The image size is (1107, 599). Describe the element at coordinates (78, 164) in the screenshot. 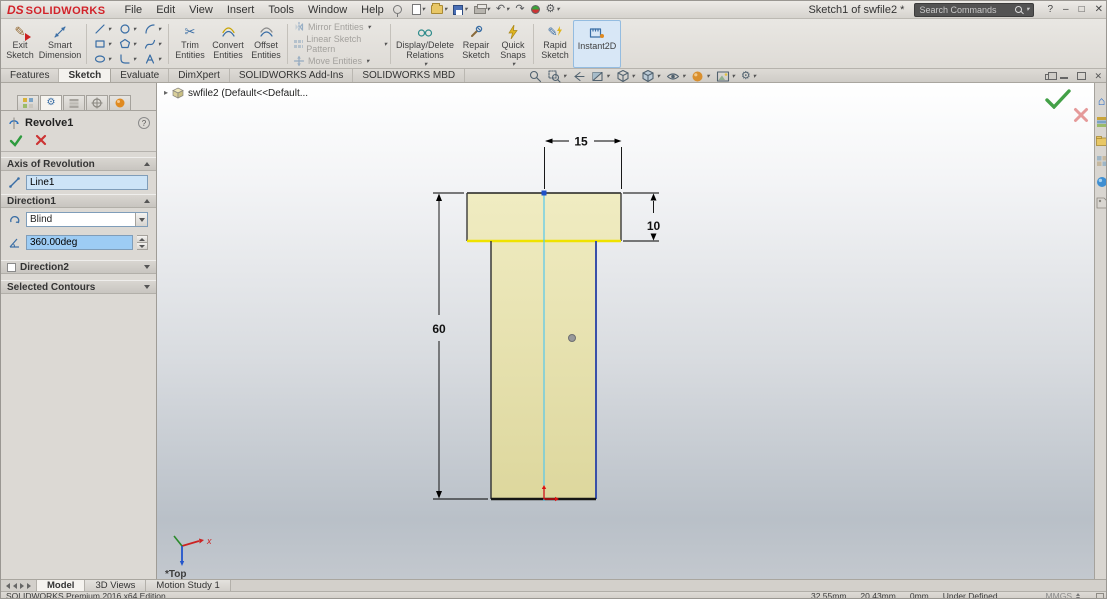

I see `section-axis-of-revolution: Axis of Revolution` at that location.